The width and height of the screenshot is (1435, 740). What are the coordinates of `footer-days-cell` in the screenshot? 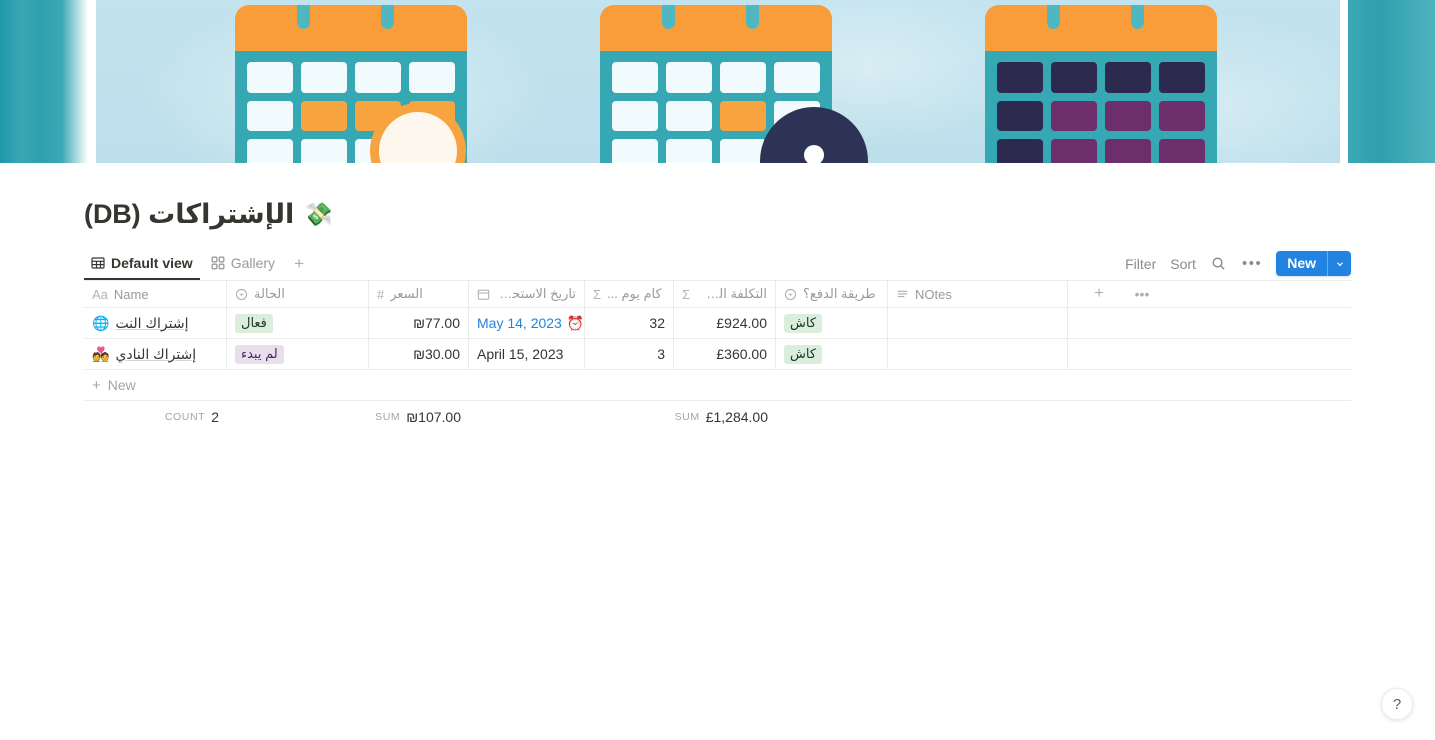 It's located at (629, 417).